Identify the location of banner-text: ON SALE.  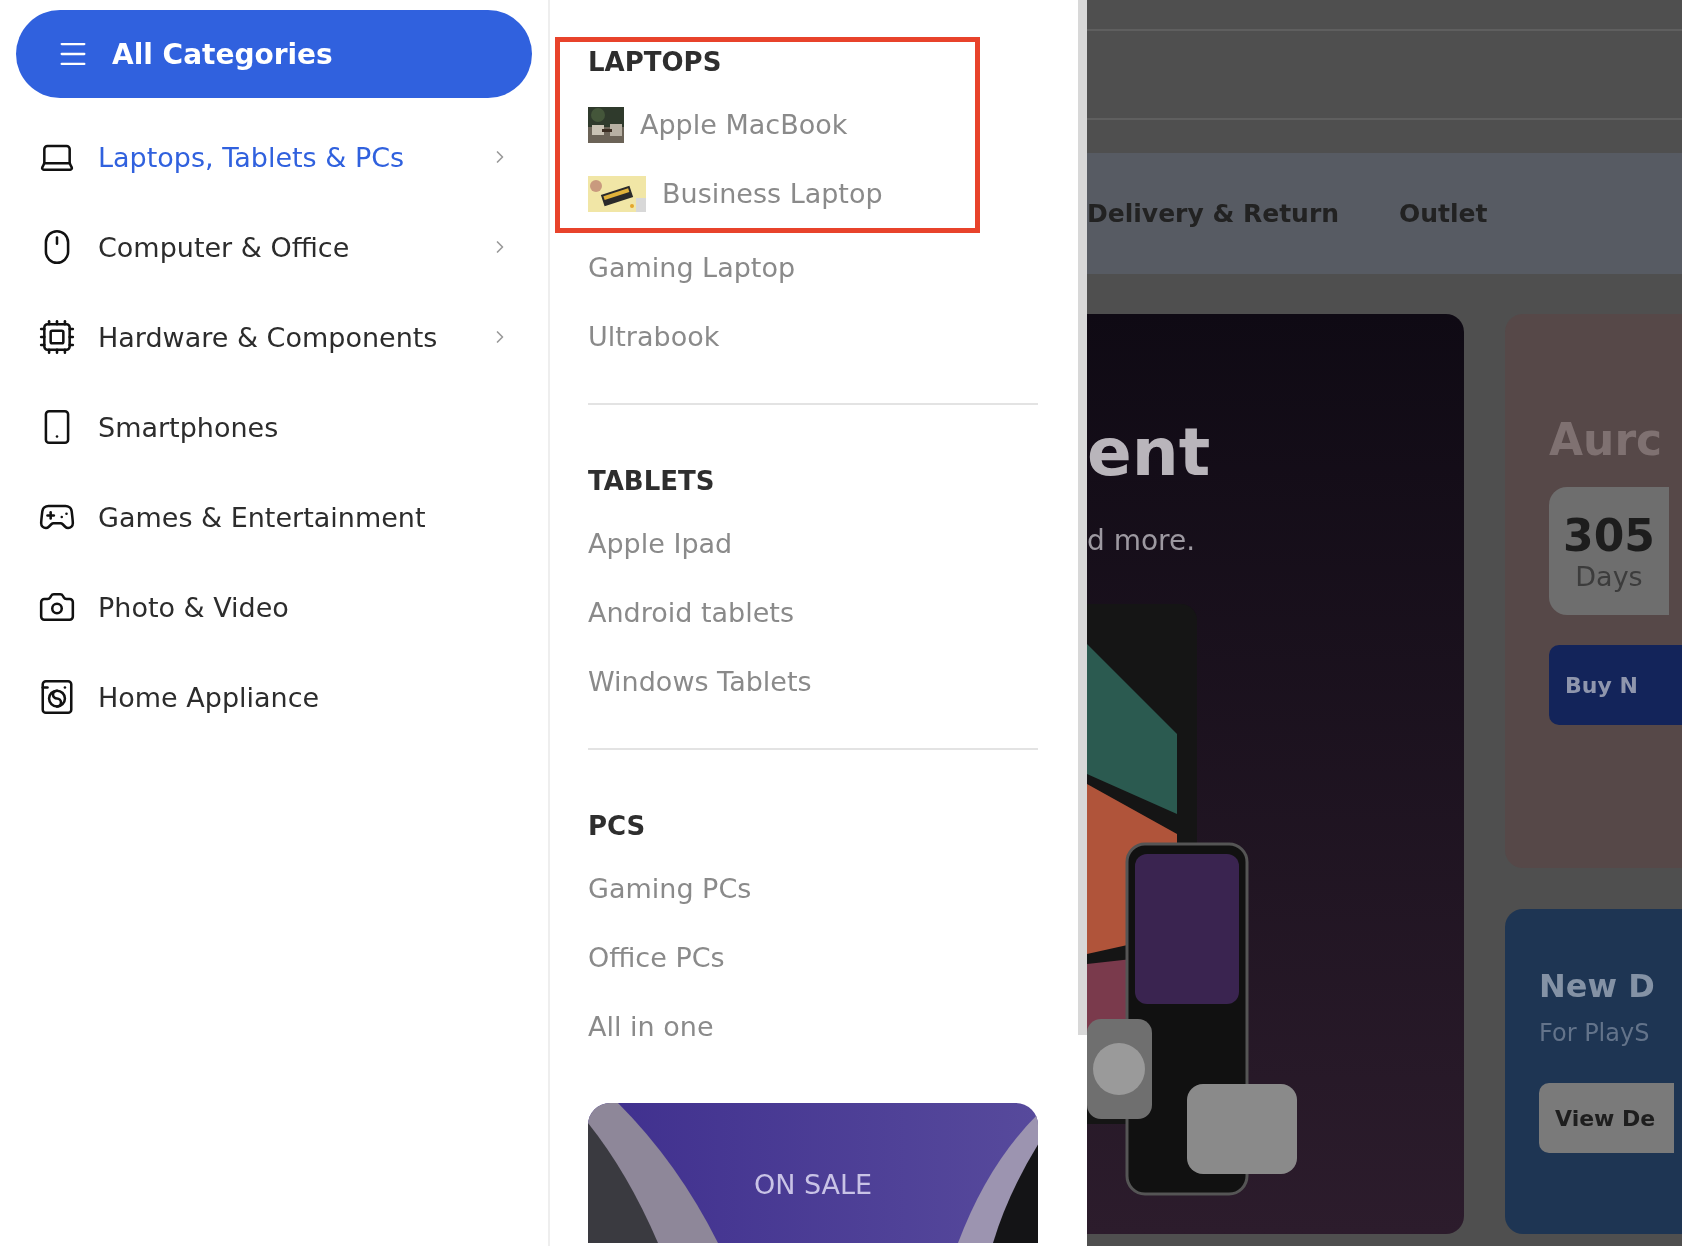
(813, 1184).